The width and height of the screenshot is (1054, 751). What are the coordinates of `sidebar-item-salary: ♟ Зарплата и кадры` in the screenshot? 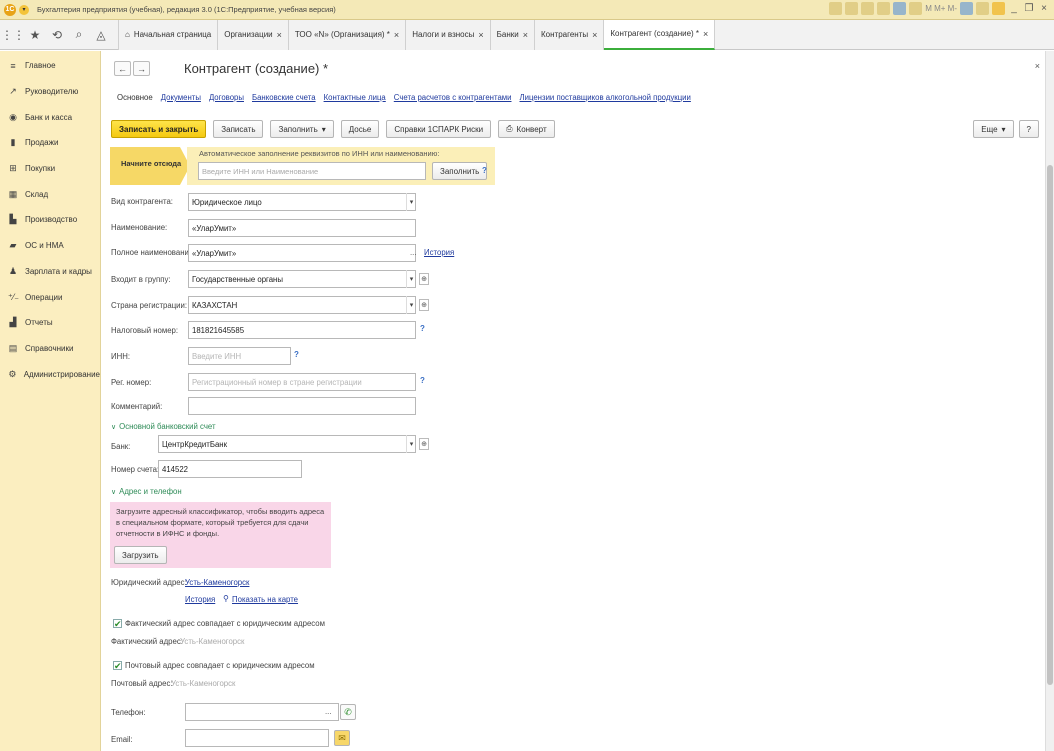 It's located at (50, 272).